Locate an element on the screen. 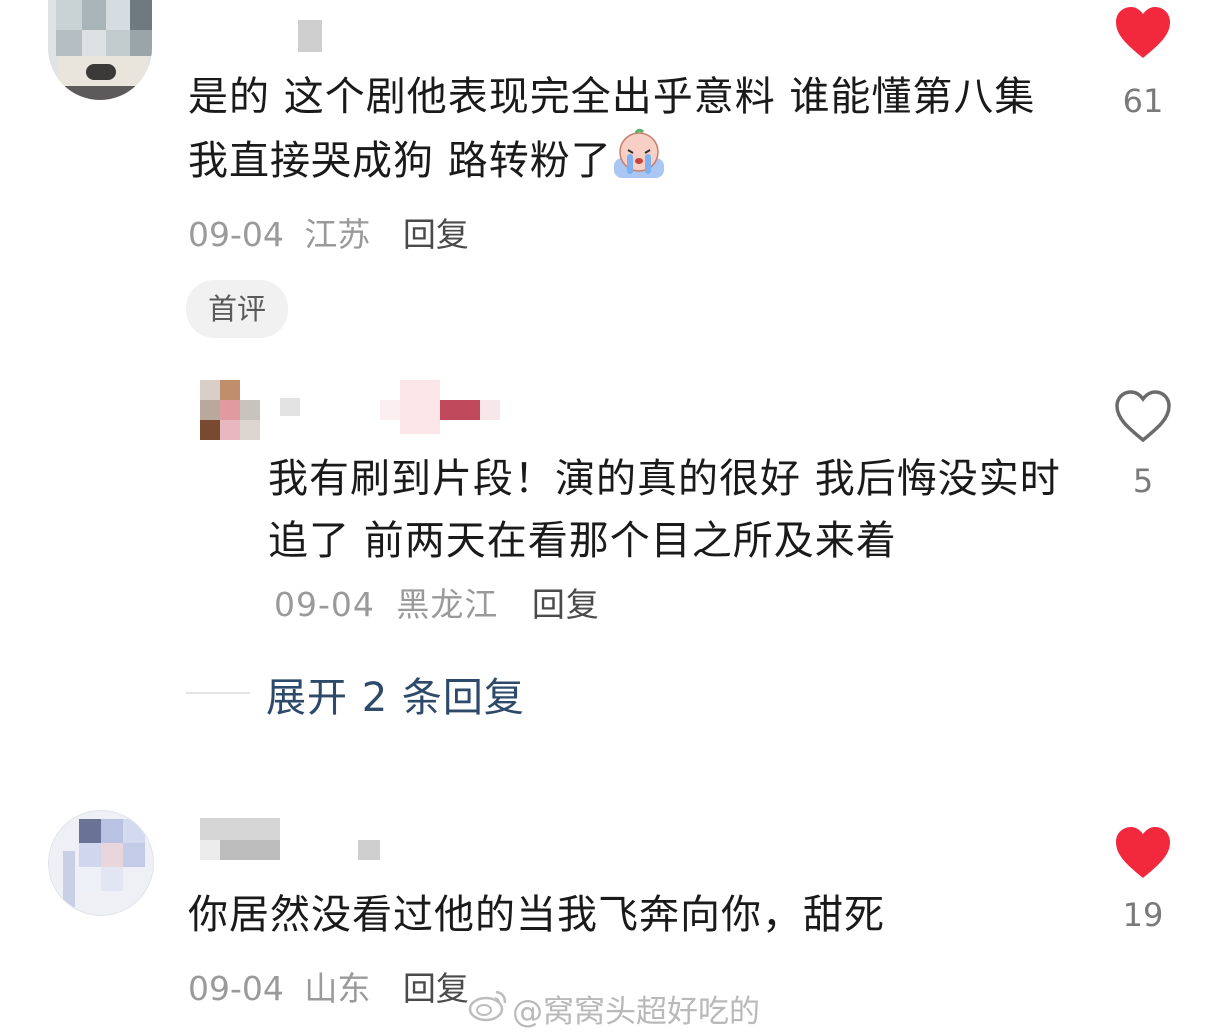  like-count: 19 is located at coordinates (1143, 915).